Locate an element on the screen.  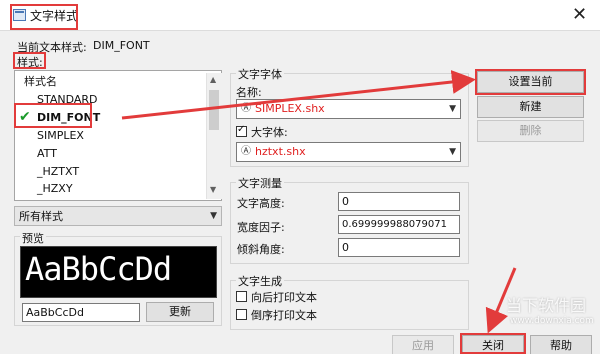
watermark-url: www.downxia.com is located at coordinates (552, 321).